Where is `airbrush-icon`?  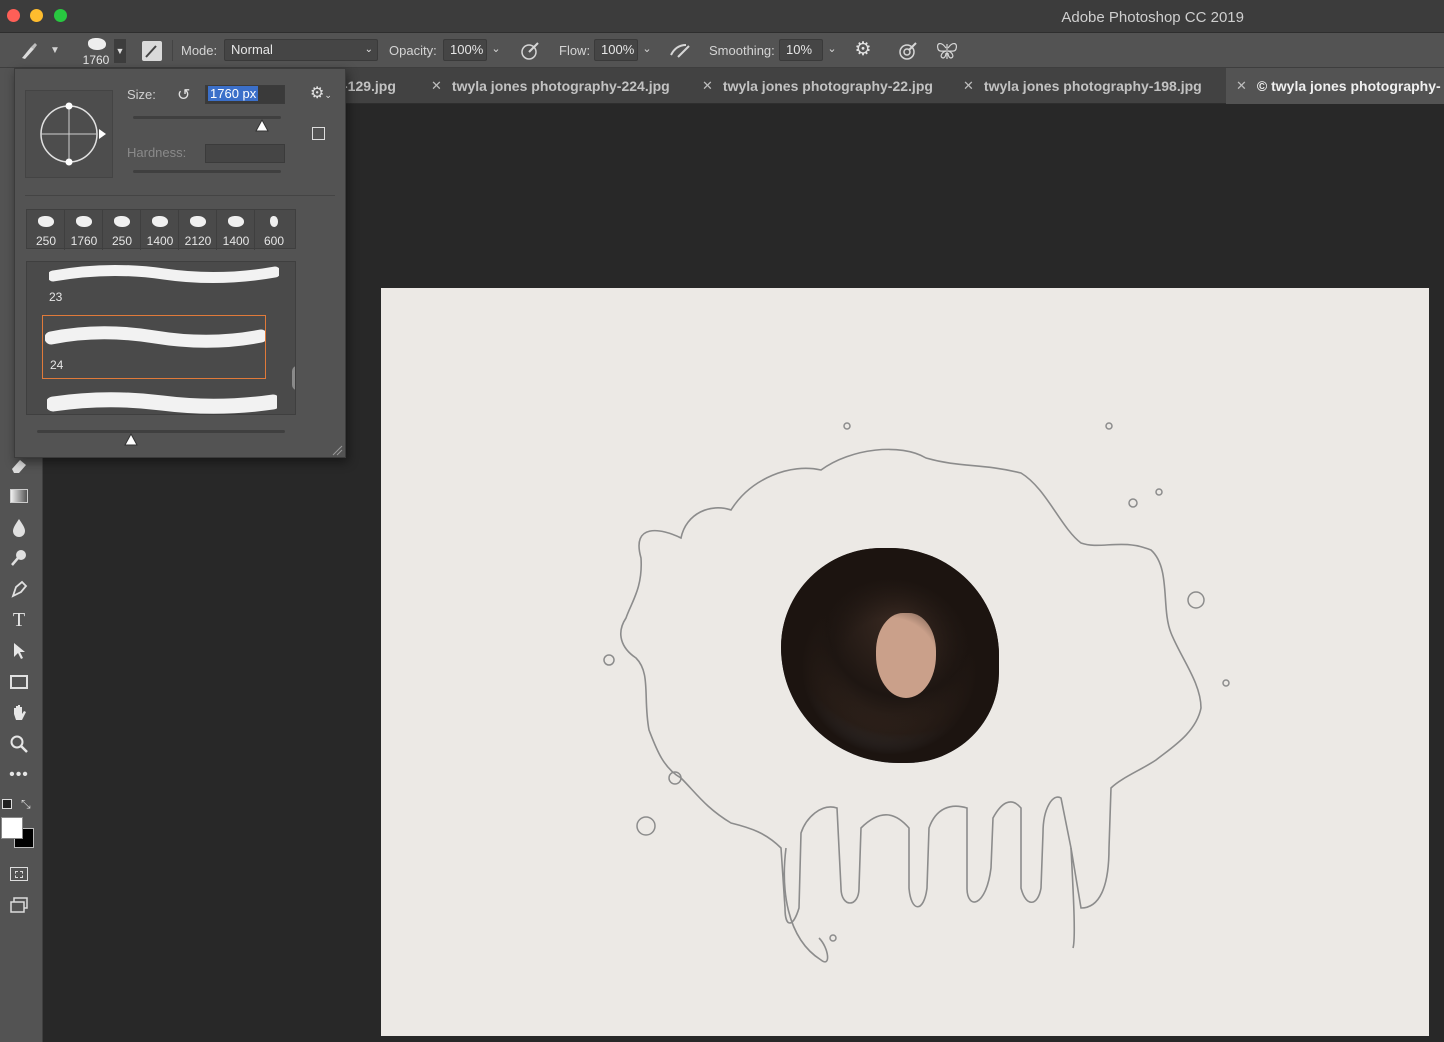
airbrush-icon is located at coordinates (680, 51).